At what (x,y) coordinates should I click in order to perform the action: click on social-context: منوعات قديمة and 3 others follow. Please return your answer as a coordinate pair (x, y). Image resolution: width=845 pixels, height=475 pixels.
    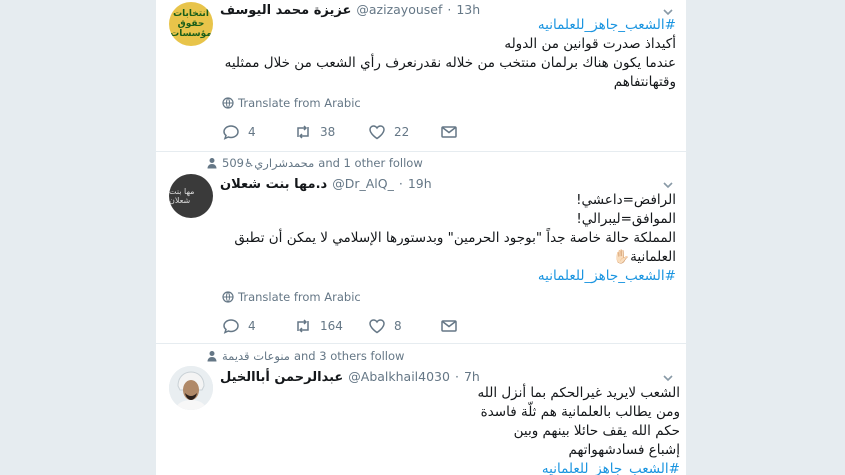
    Looking at the image, I should click on (305, 356).